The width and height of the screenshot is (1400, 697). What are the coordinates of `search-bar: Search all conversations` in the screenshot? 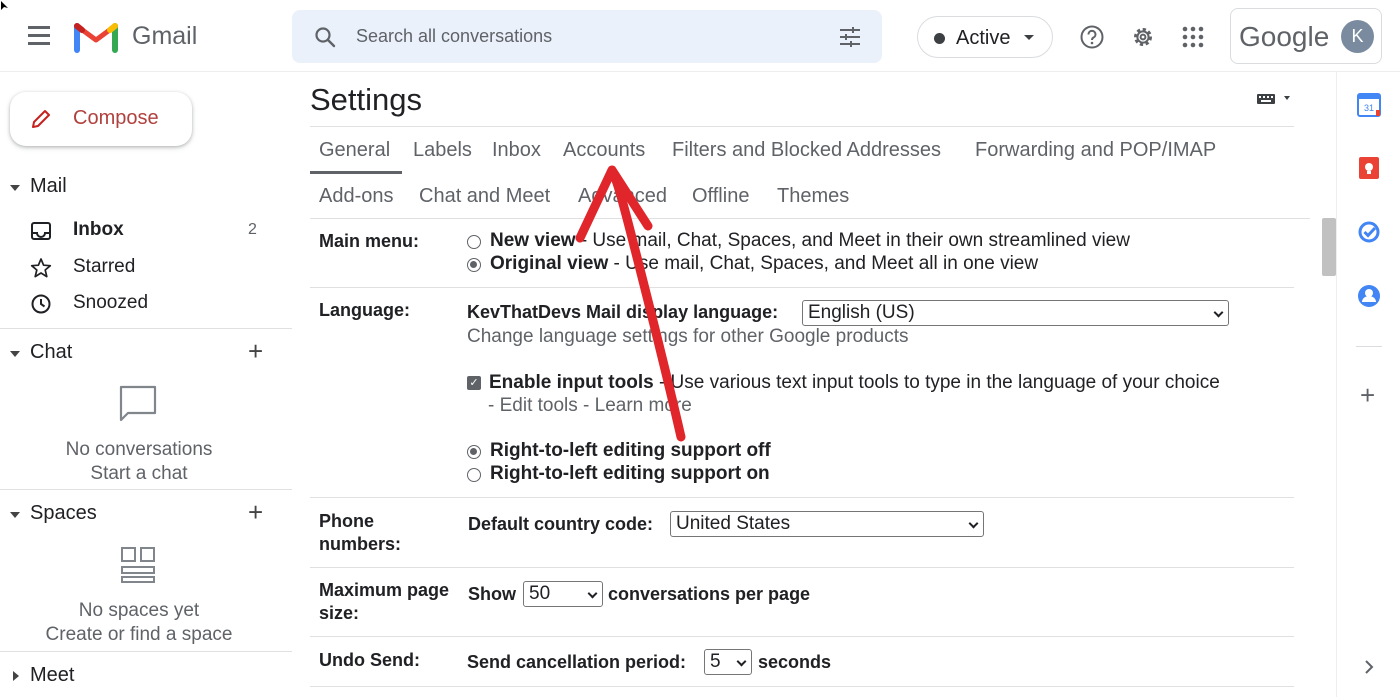 It's located at (587, 36).